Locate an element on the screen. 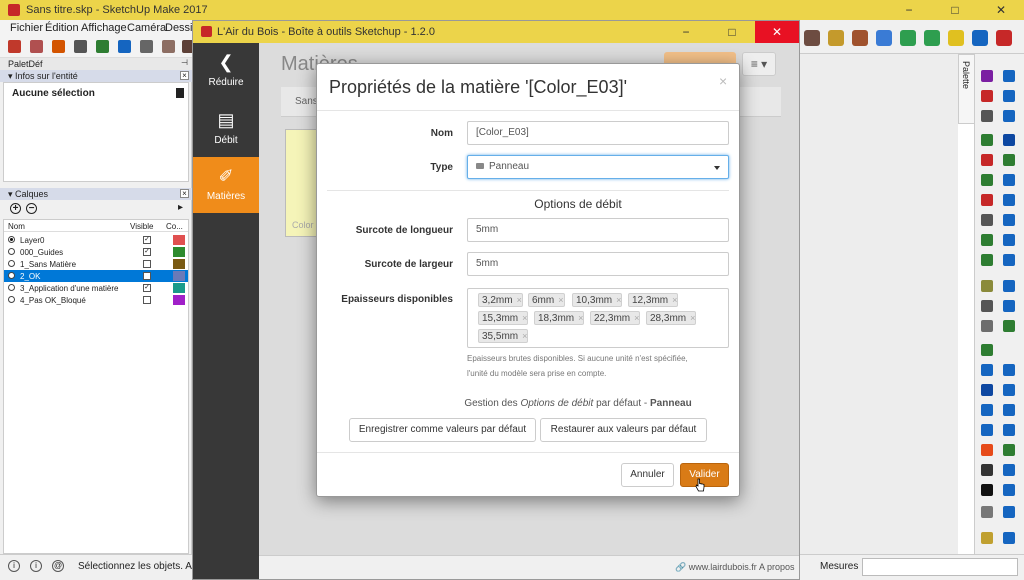  entity-panel-close-icon: × is located at coordinates (184, 75).